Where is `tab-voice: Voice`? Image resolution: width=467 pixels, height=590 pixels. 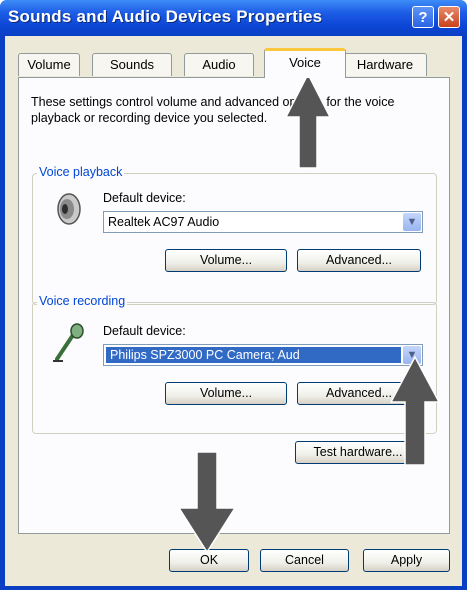
tab-voice: Voice is located at coordinates (305, 63).